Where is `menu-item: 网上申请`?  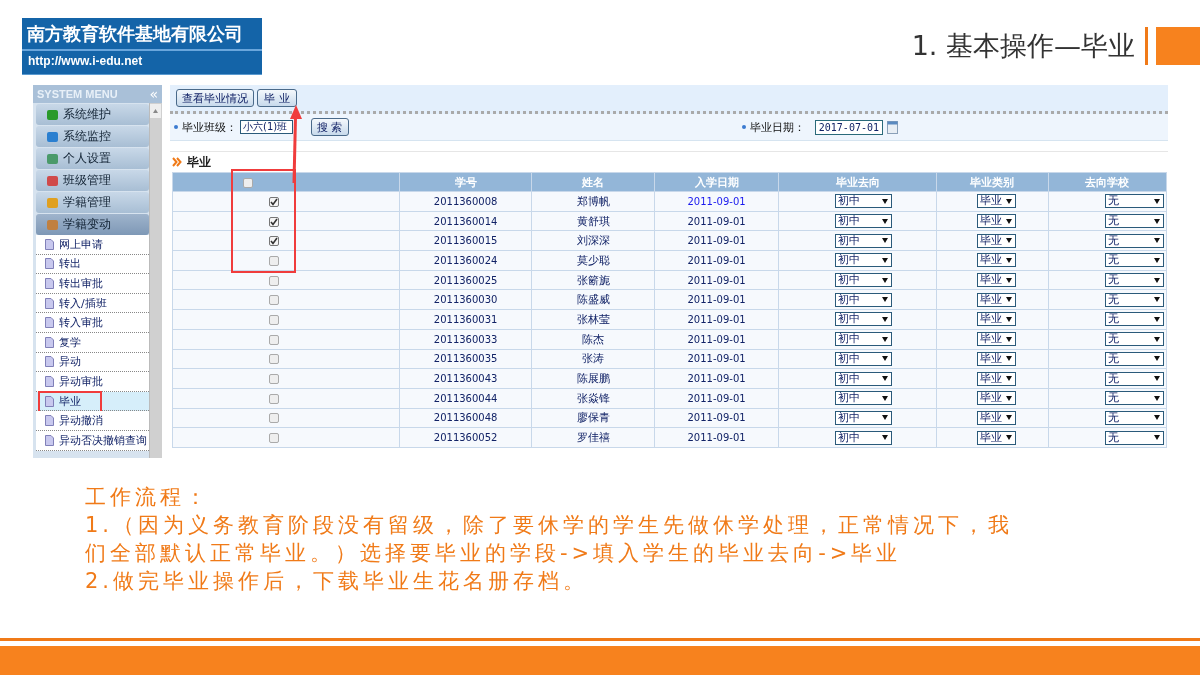
menu-item: 网上申请 is located at coordinates (92, 245).